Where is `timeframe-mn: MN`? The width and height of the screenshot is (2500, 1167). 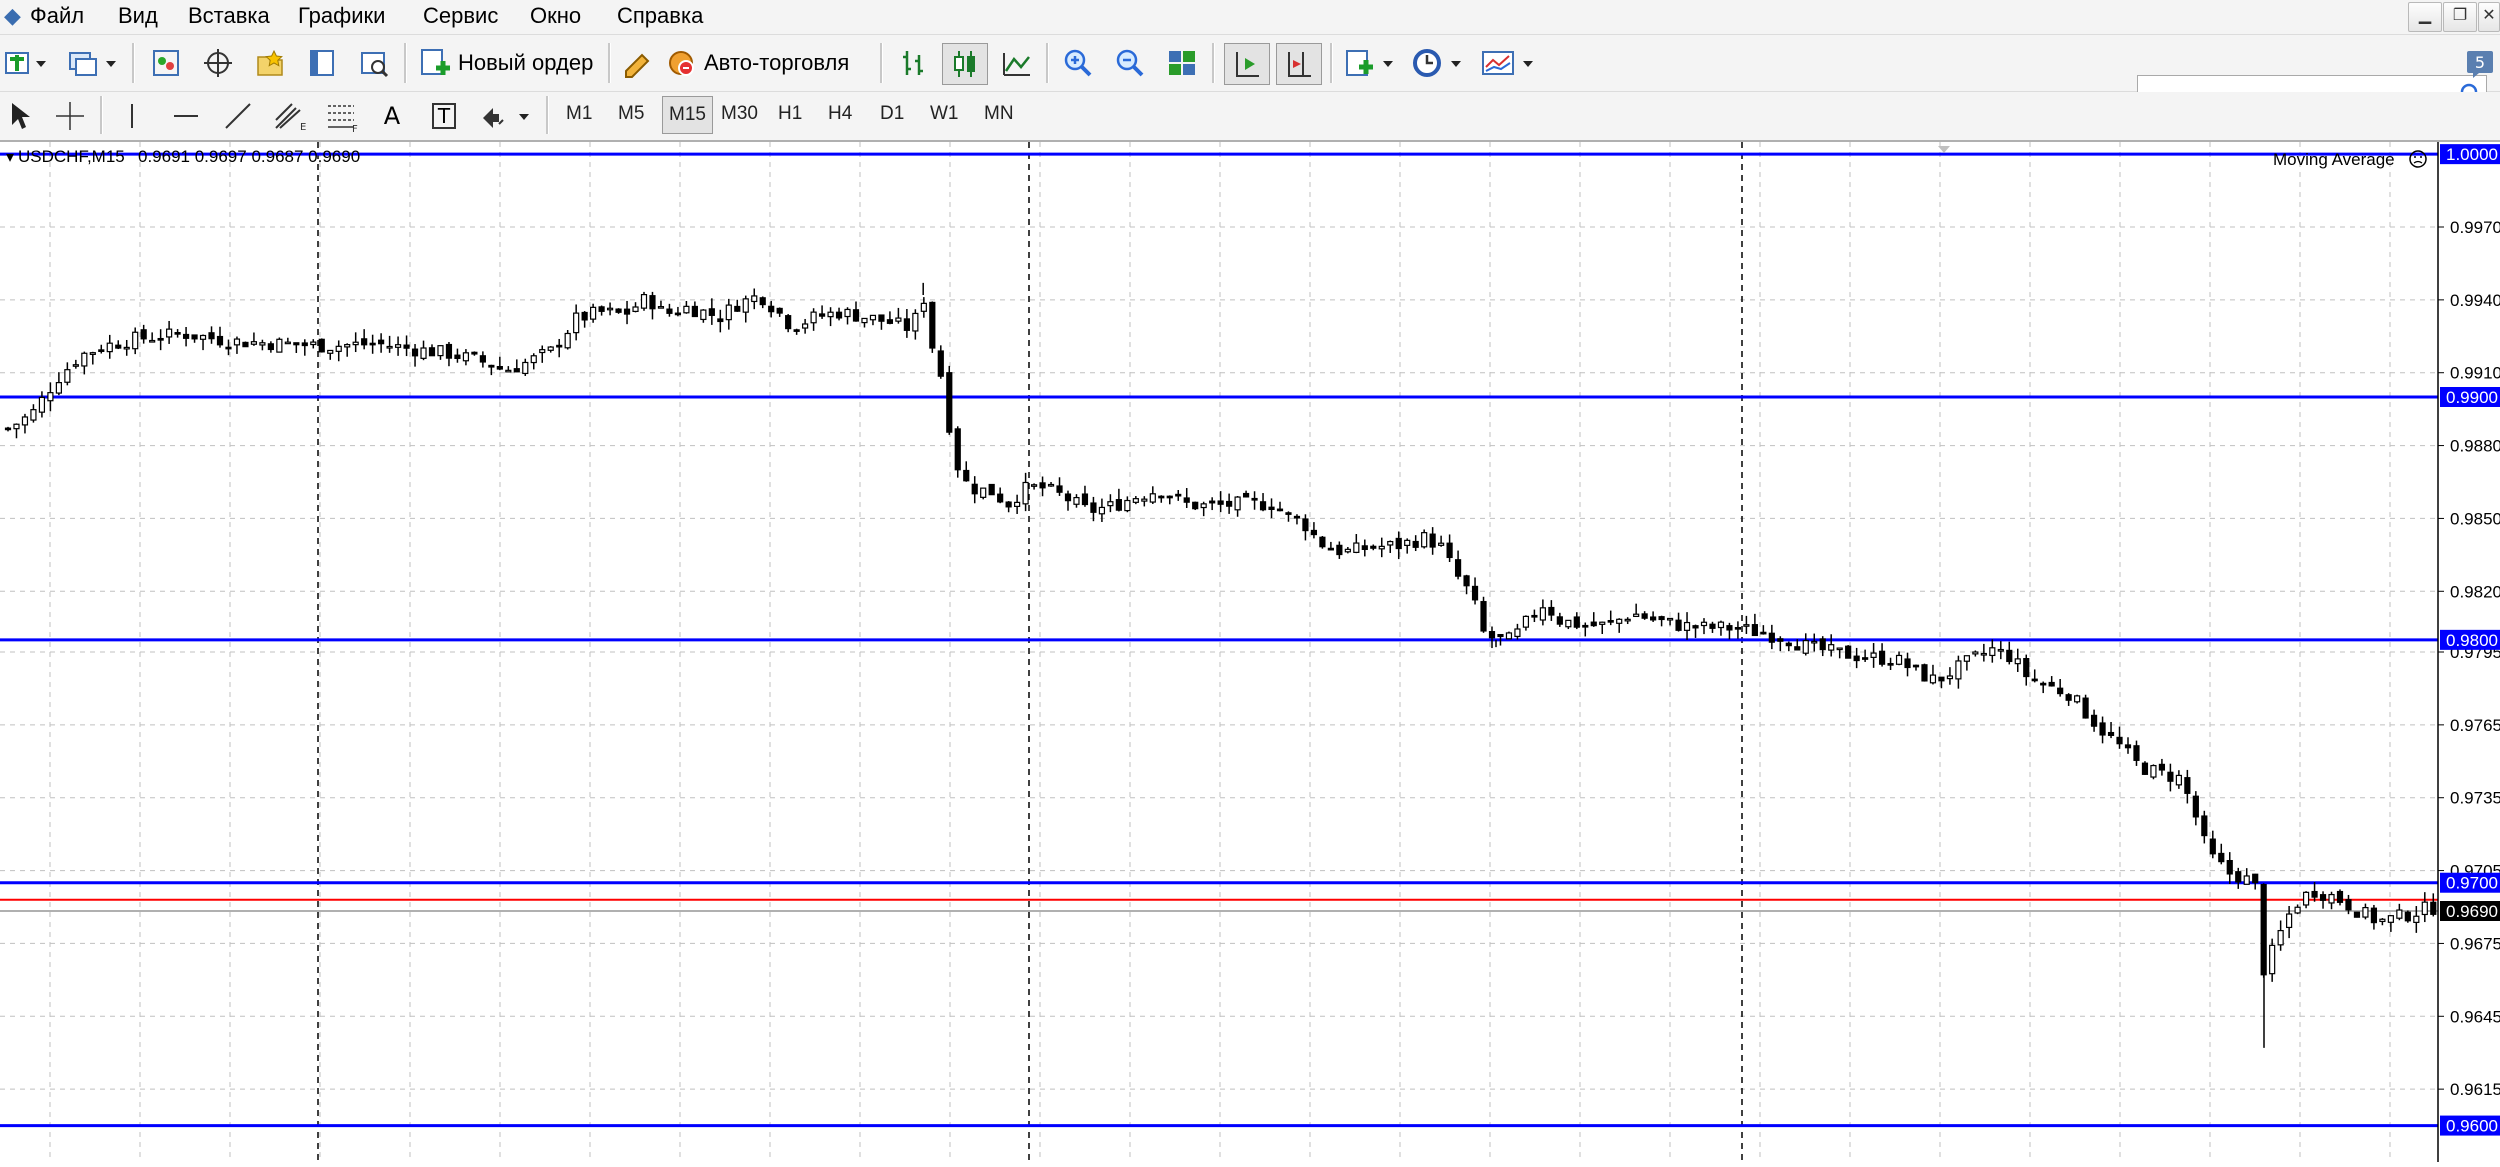
timeframe-mn: MN is located at coordinates (999, 114).